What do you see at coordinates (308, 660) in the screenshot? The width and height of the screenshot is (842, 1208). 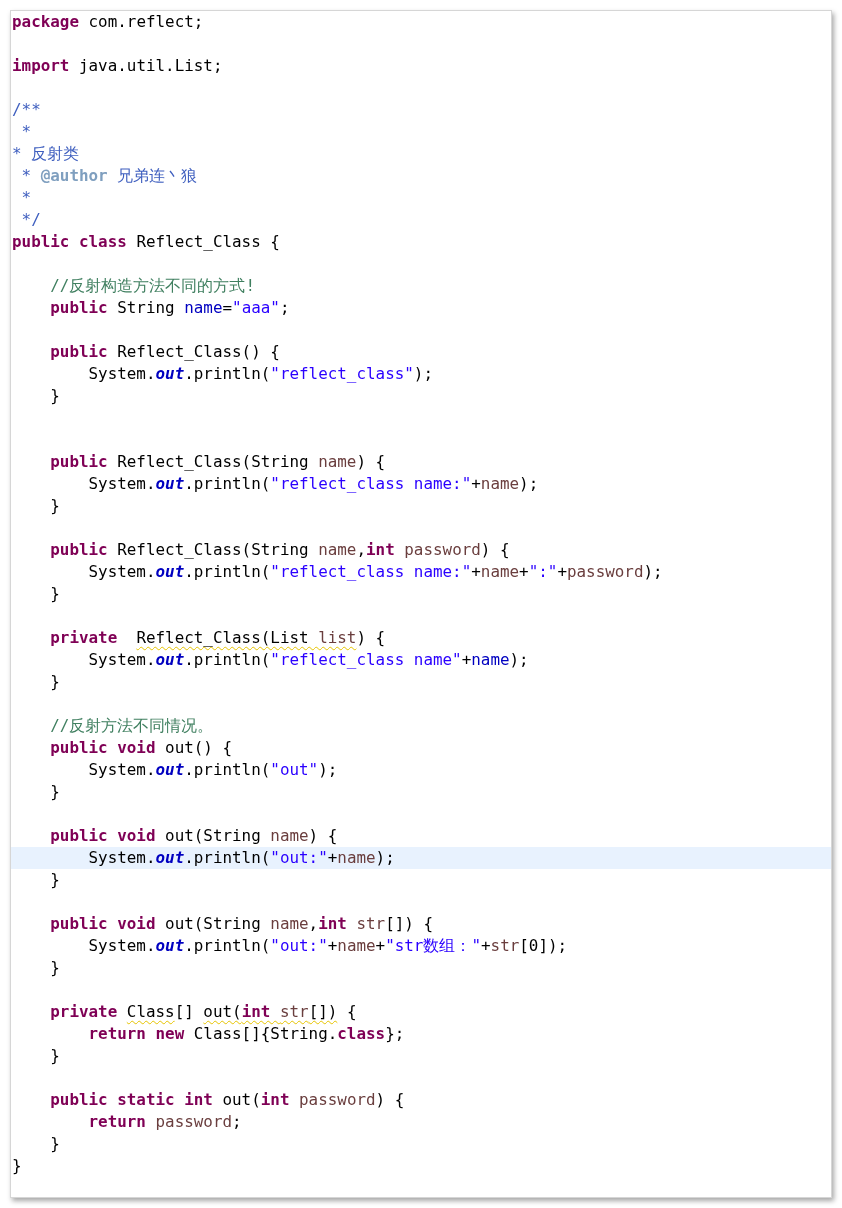 I see `code-line: System.out.println("reflect_class name"+name);` at bounding box center [308, 660].